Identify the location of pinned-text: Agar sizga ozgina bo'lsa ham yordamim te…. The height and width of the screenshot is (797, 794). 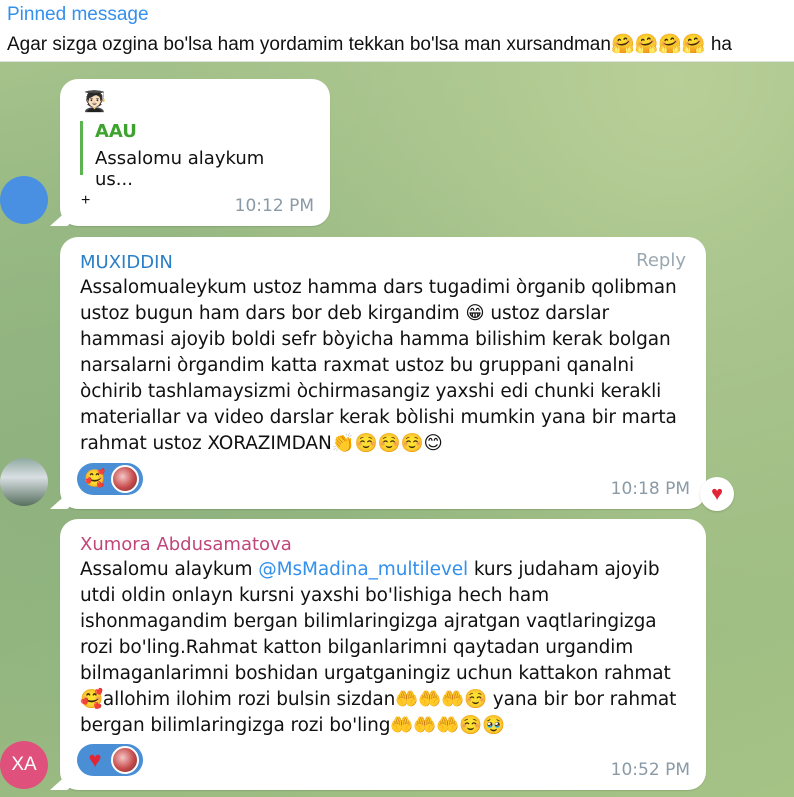
(369, 44).